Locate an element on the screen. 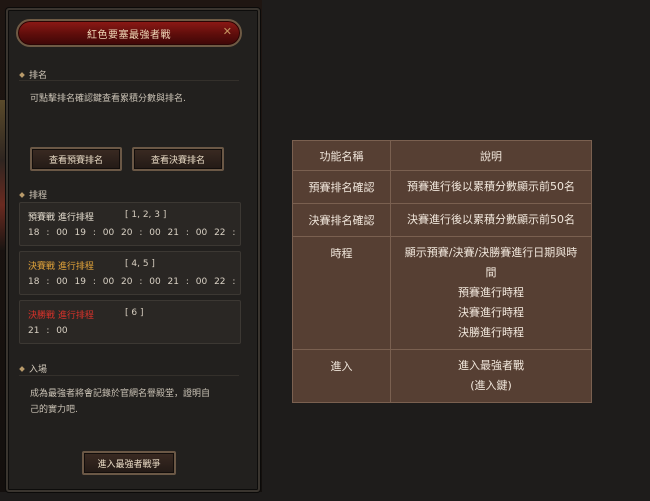  table-cell-name: 決賽排名確認 is located at coordinates (341, 220).